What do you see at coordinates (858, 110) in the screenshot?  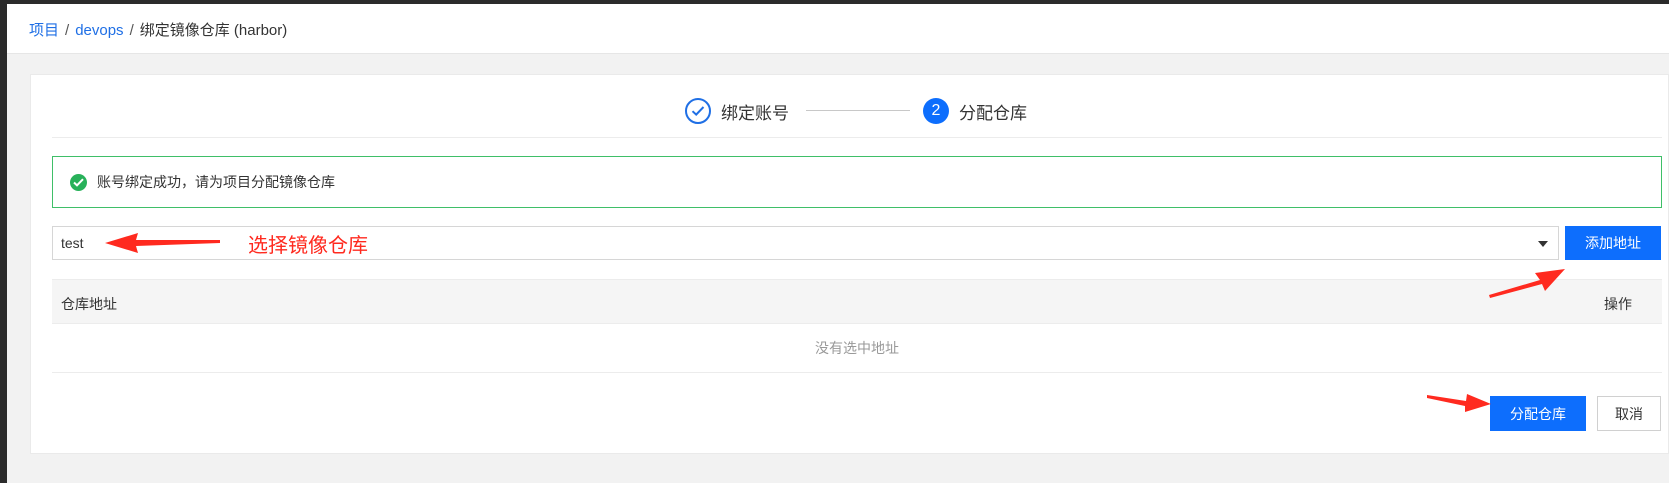 I see `step-connector` at bounding box center [858, 110].